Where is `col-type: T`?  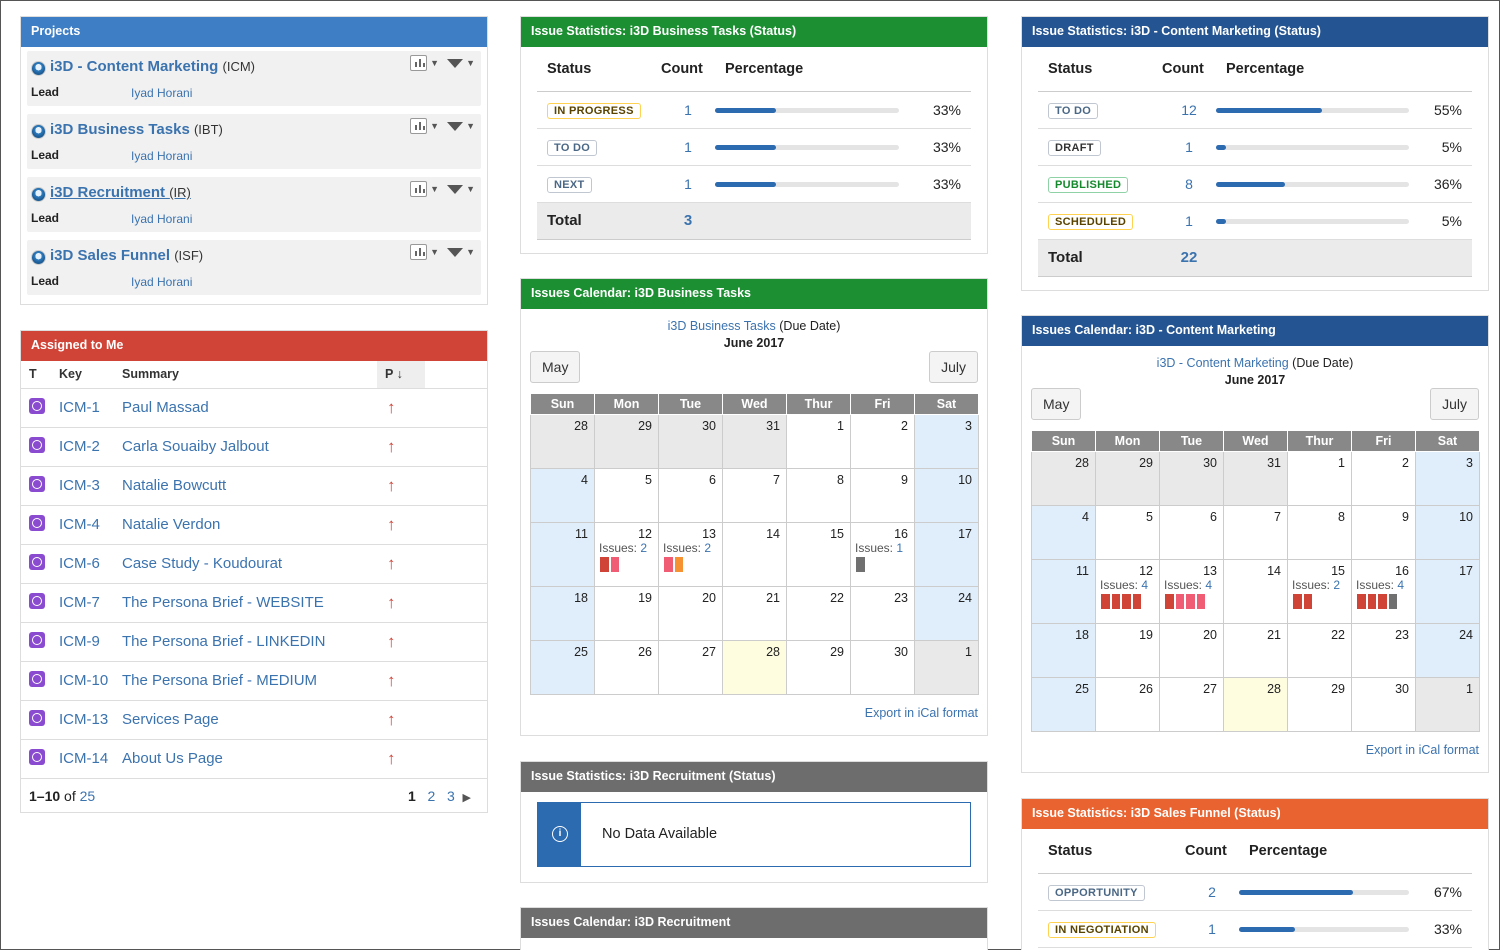
col-type: T is located at coordinates (36, 375).